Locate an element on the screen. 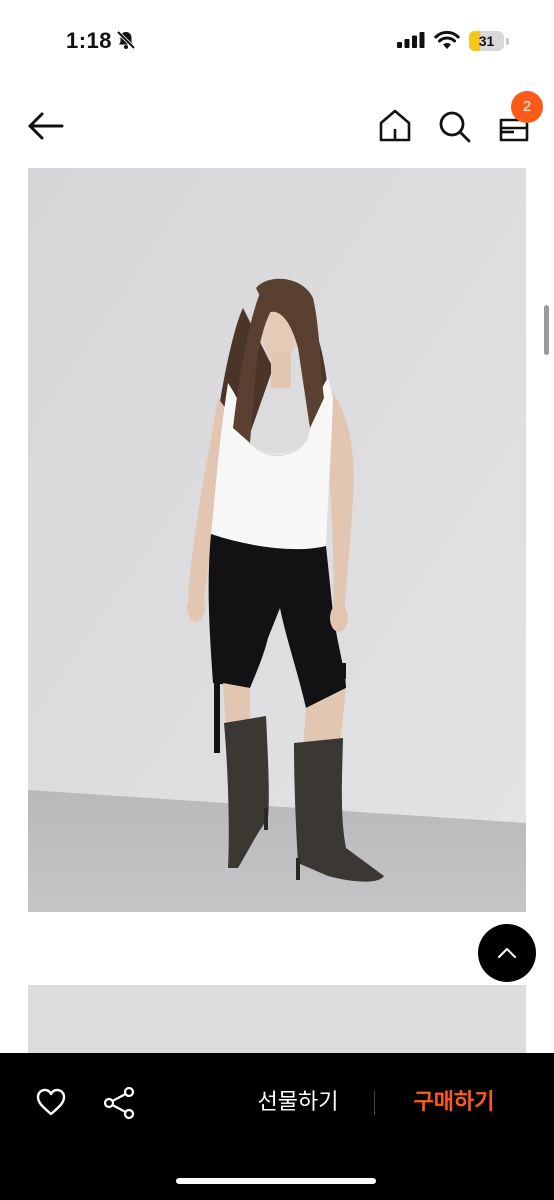  home-icon is located at coordinates (395, 126).